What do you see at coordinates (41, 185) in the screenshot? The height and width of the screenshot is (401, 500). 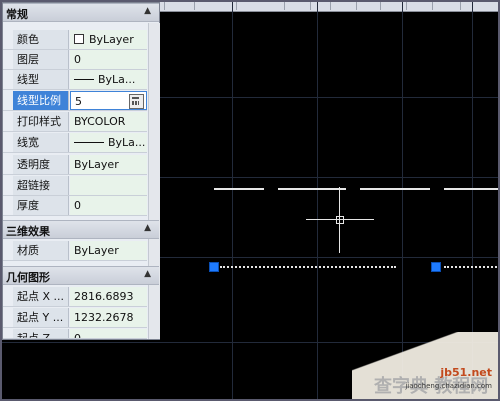 I see `prop-label: 超链接` at bounding box center [41, 185].